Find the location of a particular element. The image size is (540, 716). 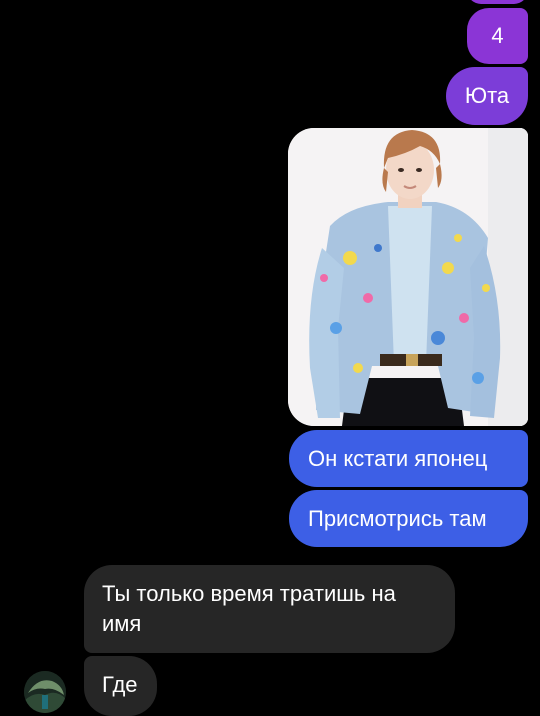

message-text: 4 is located at coordinates (497, 35).